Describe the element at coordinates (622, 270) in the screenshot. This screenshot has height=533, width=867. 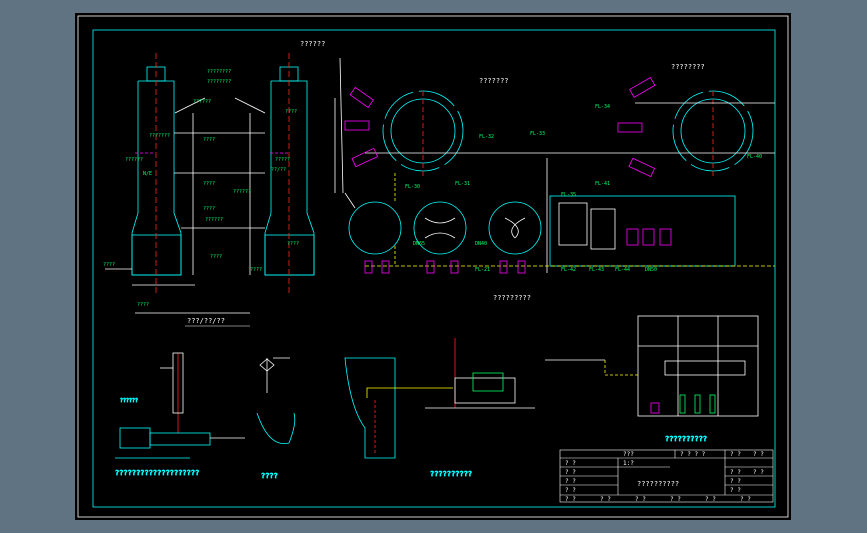
I see `plan-label: FL-44` at that location.